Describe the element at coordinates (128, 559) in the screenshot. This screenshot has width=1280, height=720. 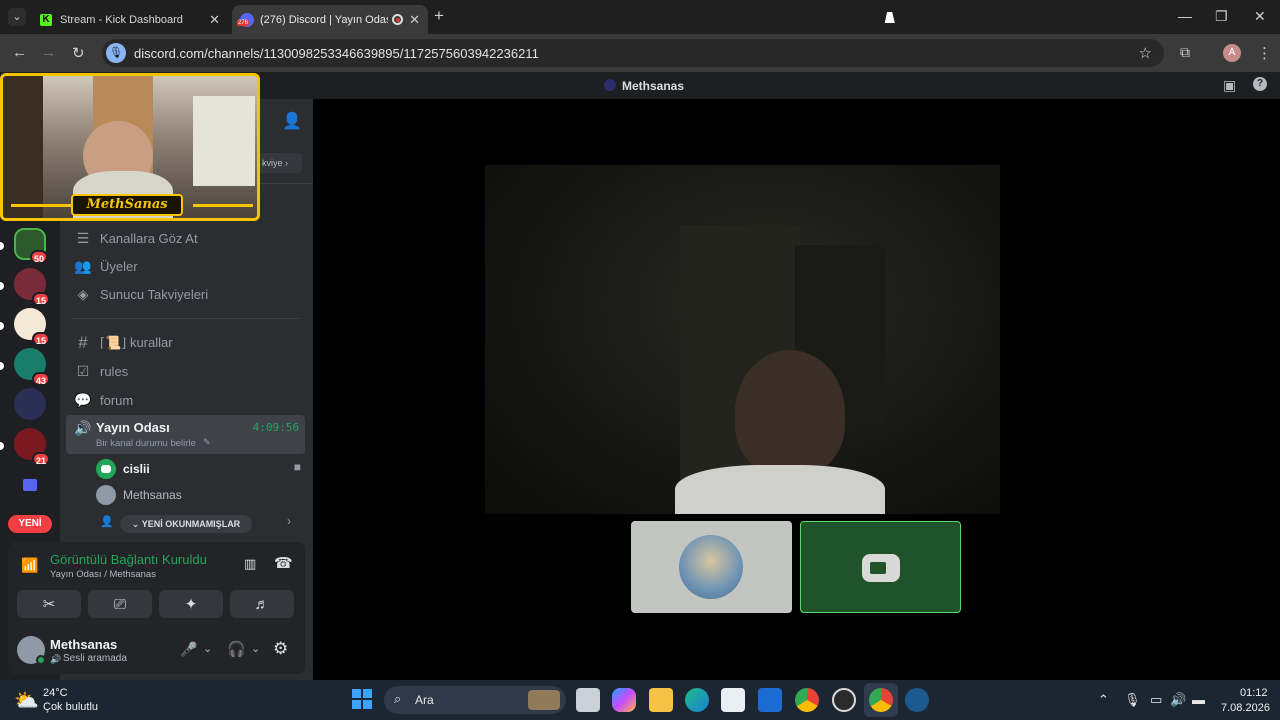
I see `voice-status-title: Görüntülü Bağlantı Kuruldu` at that location.